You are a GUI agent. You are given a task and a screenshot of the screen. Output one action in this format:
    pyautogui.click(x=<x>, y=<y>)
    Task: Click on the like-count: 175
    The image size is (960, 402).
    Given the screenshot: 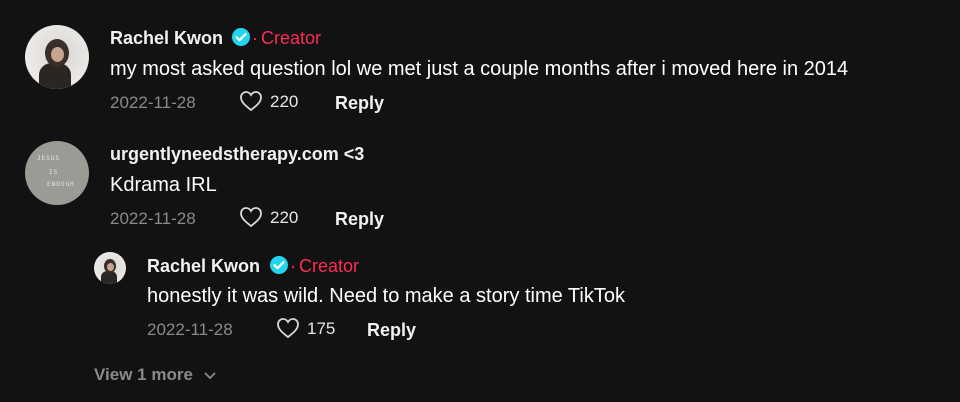 What is the action you would take?
    pyautogui.click(x=321, y=328)
    